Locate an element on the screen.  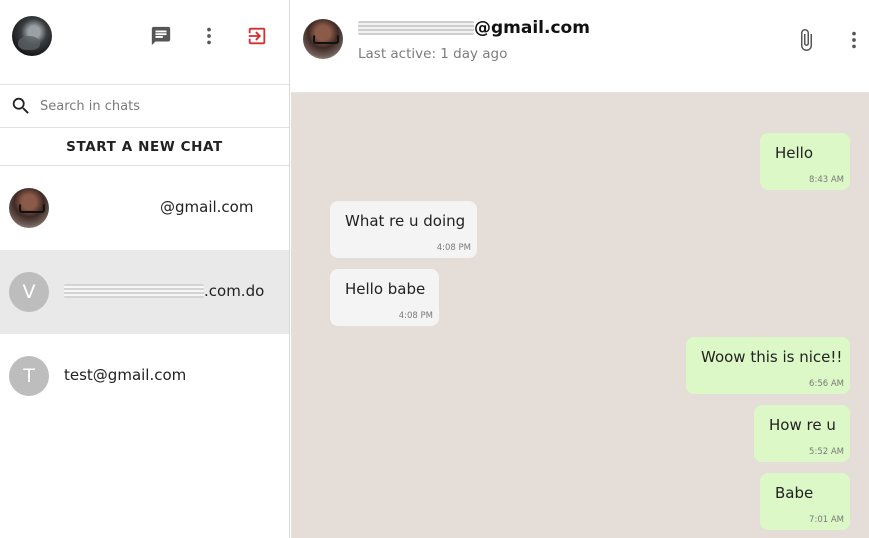
chat-item-name: @gmail.com is located at coordinates (207, 207).